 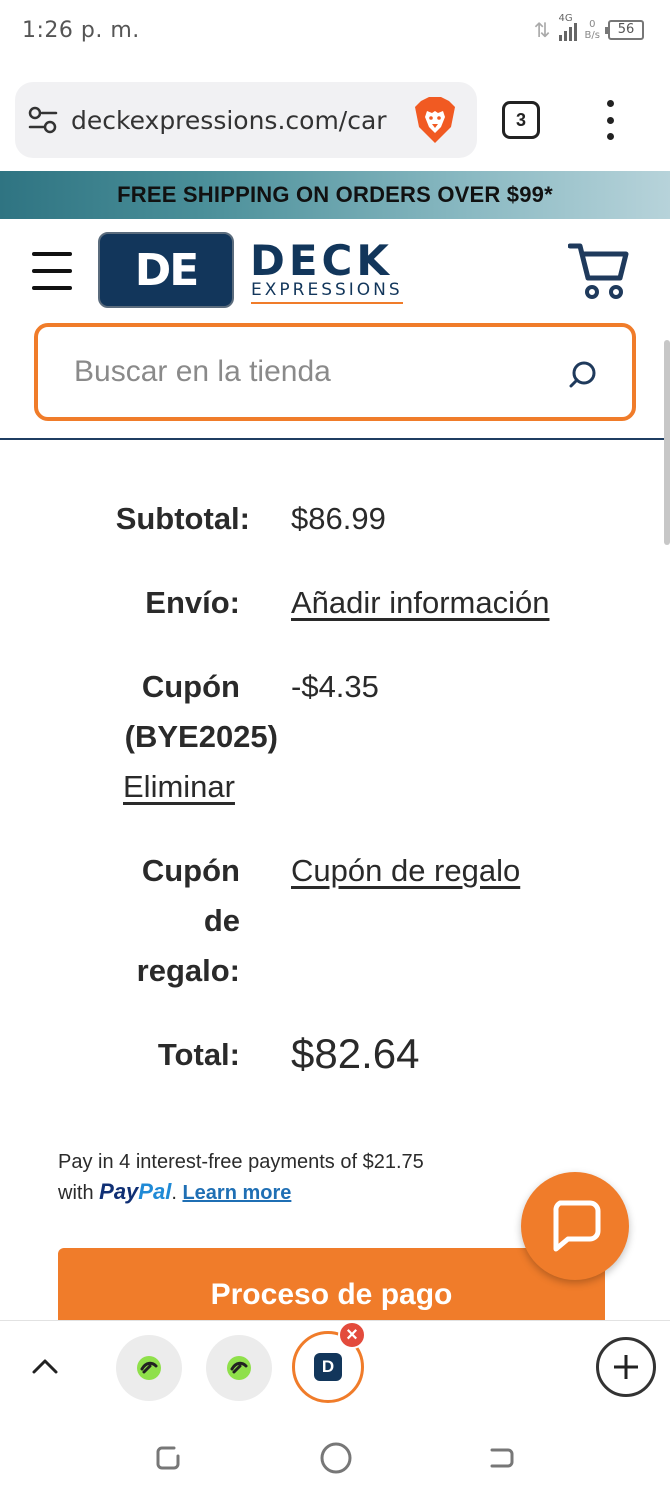 I want to click on search-input, so click(x=309, y=372).